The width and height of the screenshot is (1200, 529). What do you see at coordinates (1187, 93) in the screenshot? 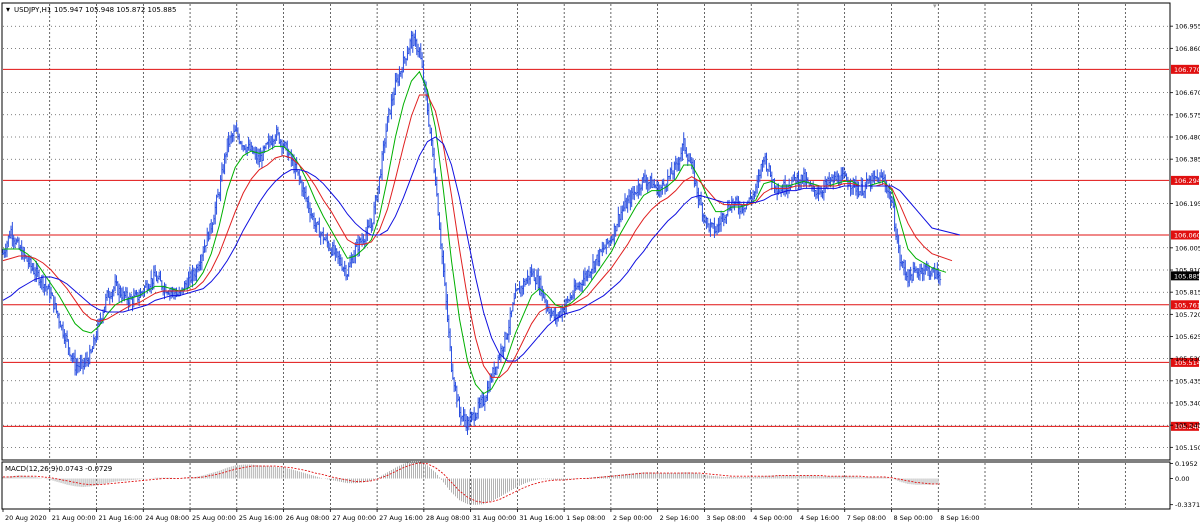
I see `price-label: 106.670` at bounding box center [1187, 93].